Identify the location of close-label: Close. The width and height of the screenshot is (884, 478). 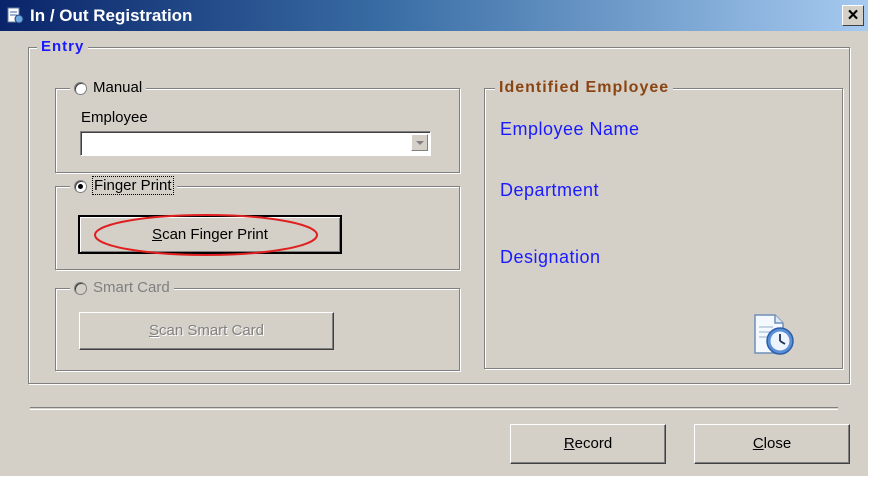
(772, 443).